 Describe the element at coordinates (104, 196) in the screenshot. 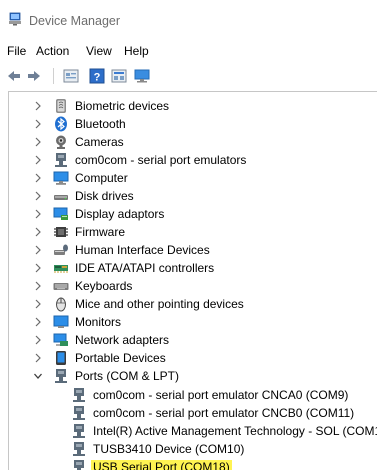

I see `tree-item-label: Disk drives` at that location.